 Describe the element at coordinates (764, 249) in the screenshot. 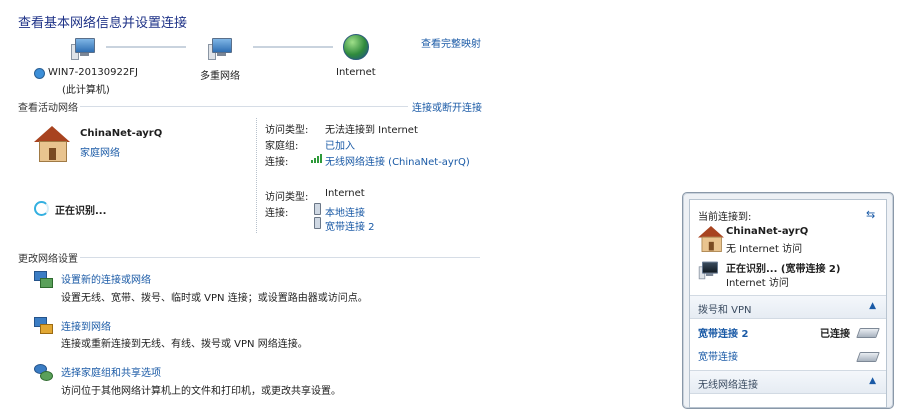

I see `flyout-network-status: 无 Internet 访问` at that location.